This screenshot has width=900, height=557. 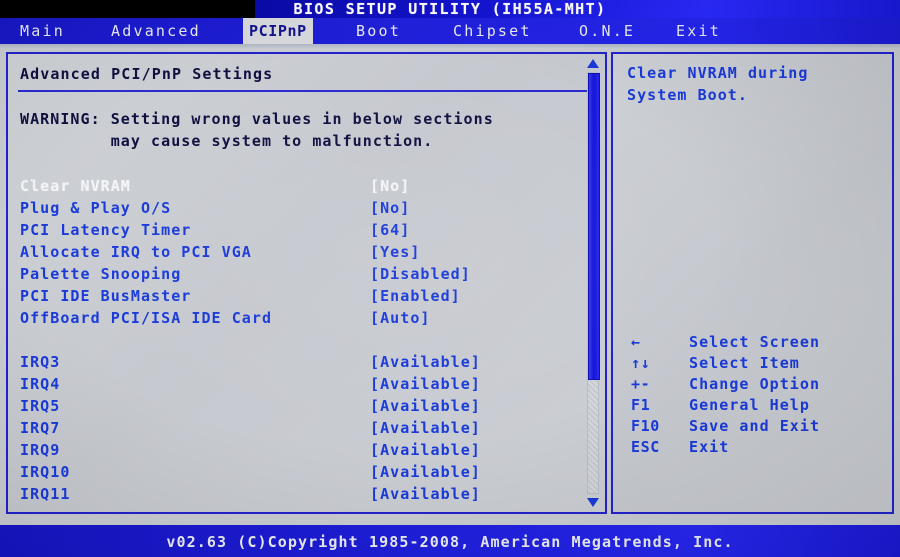 What do you see at coordinates (755, 384) in the screenshot?
I see `legend-description: Change Option` at bounding box center [755, 384].